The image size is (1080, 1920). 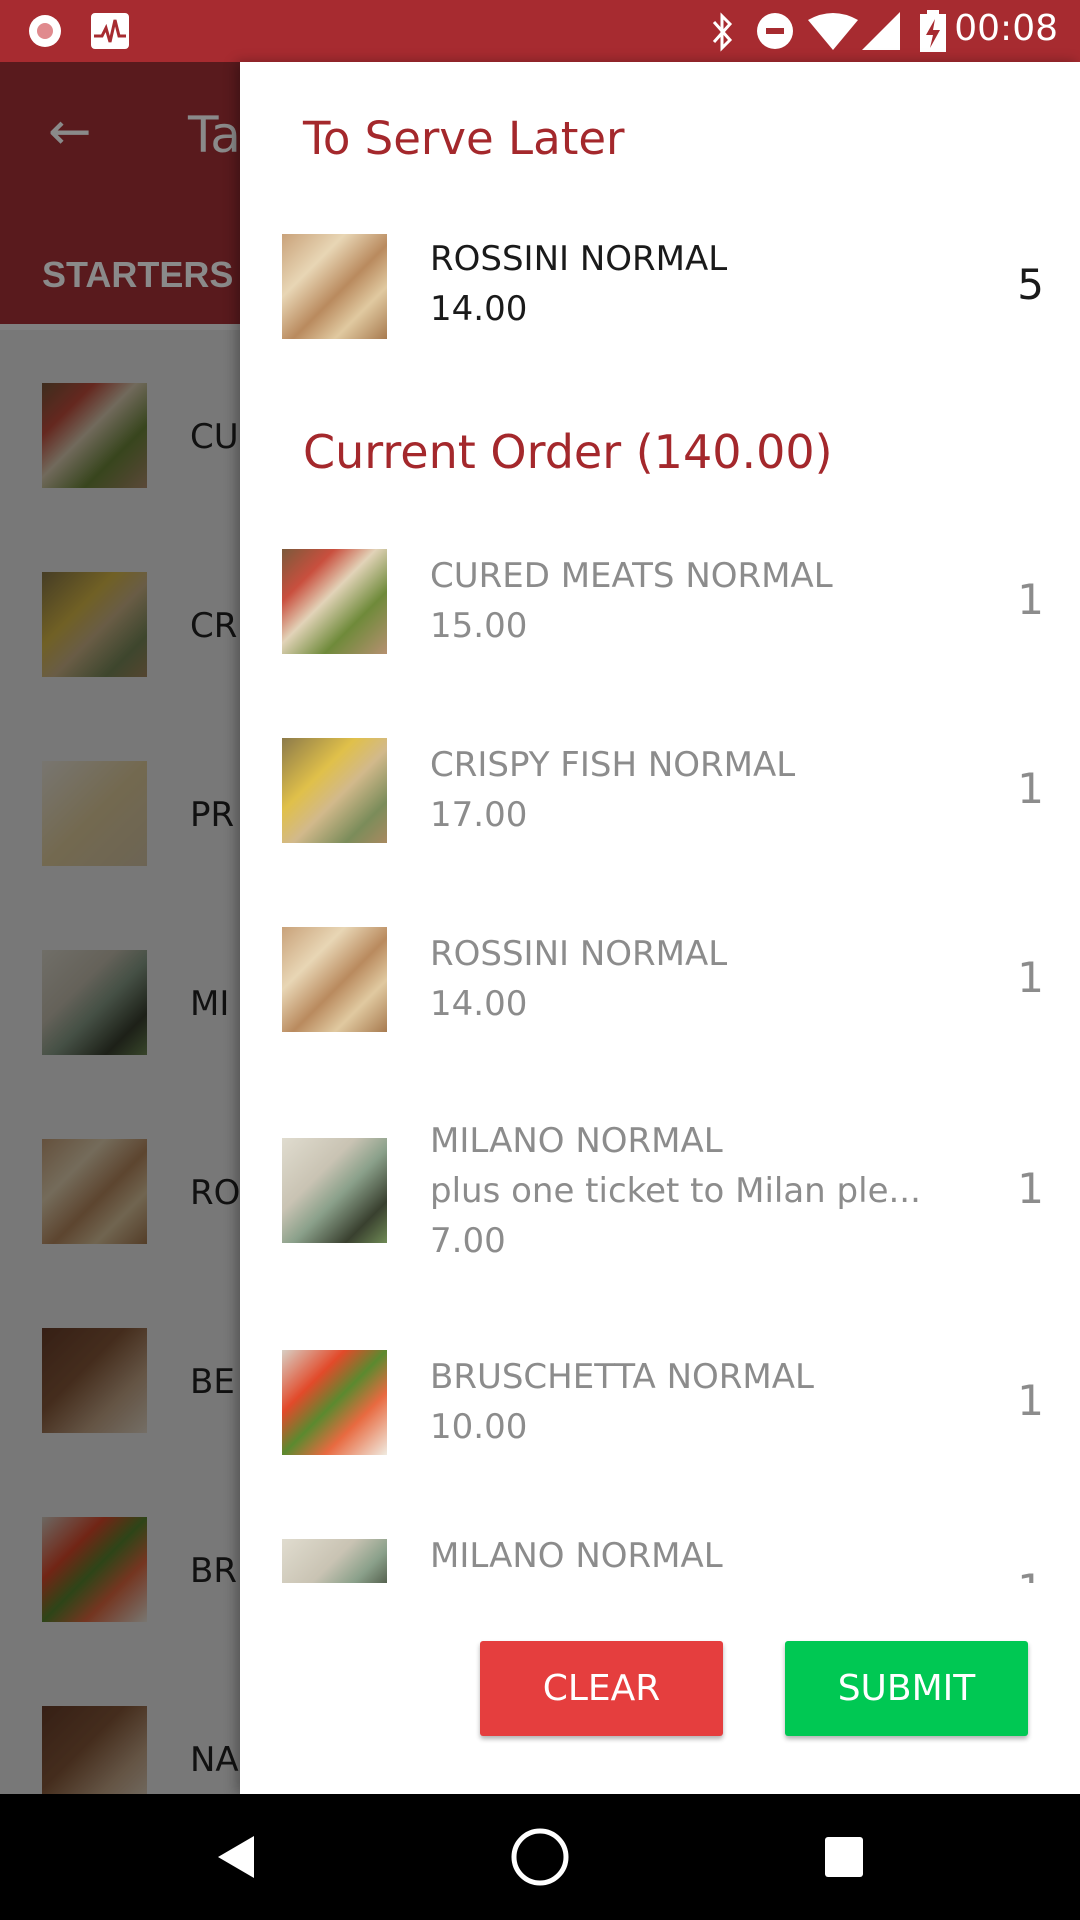 What do you see at coordinates (214, 437) in the screenshot?
I see `menu-item-name: CU` at bounding box center [214, 437].